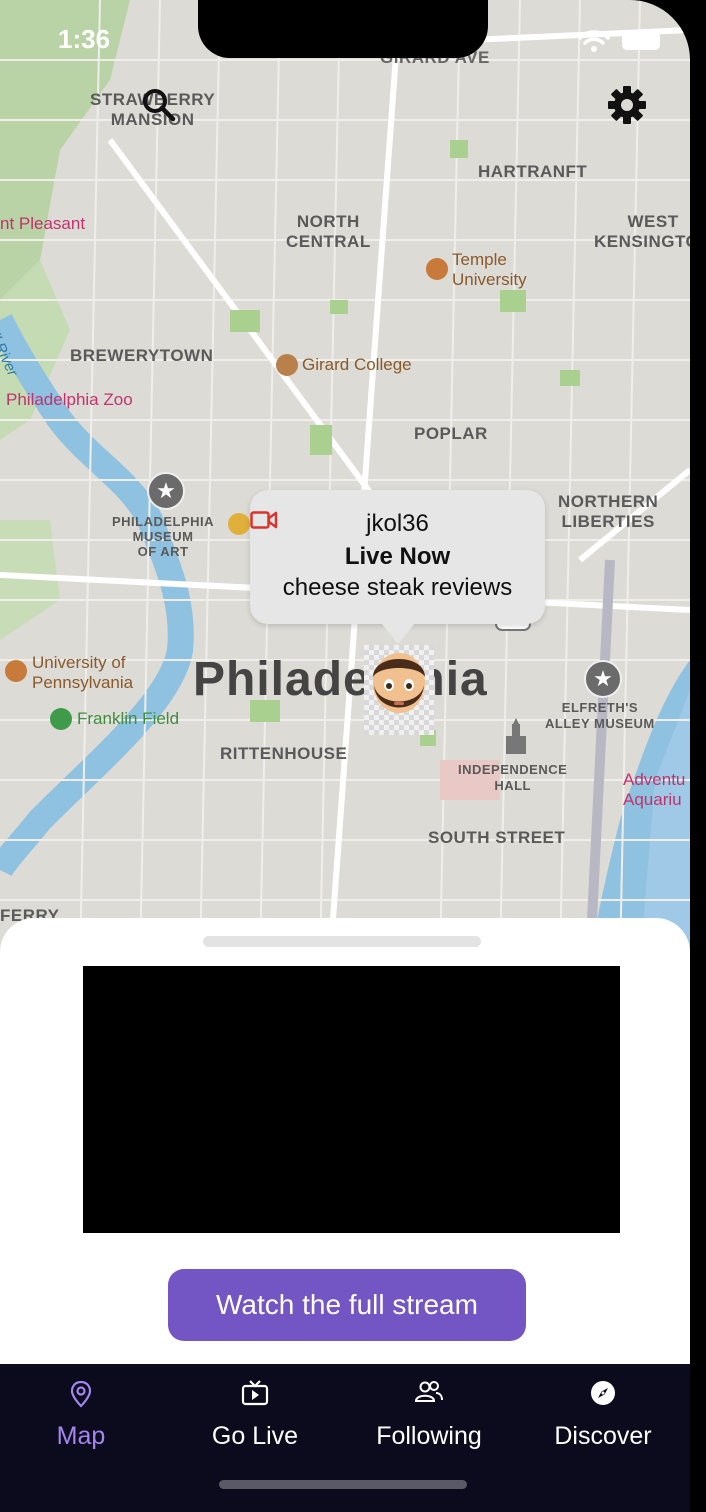 Image resolution: width=706 pixels, height=1512 pixels. I want to click on streamer-avatar-marker, so click(399, 690).